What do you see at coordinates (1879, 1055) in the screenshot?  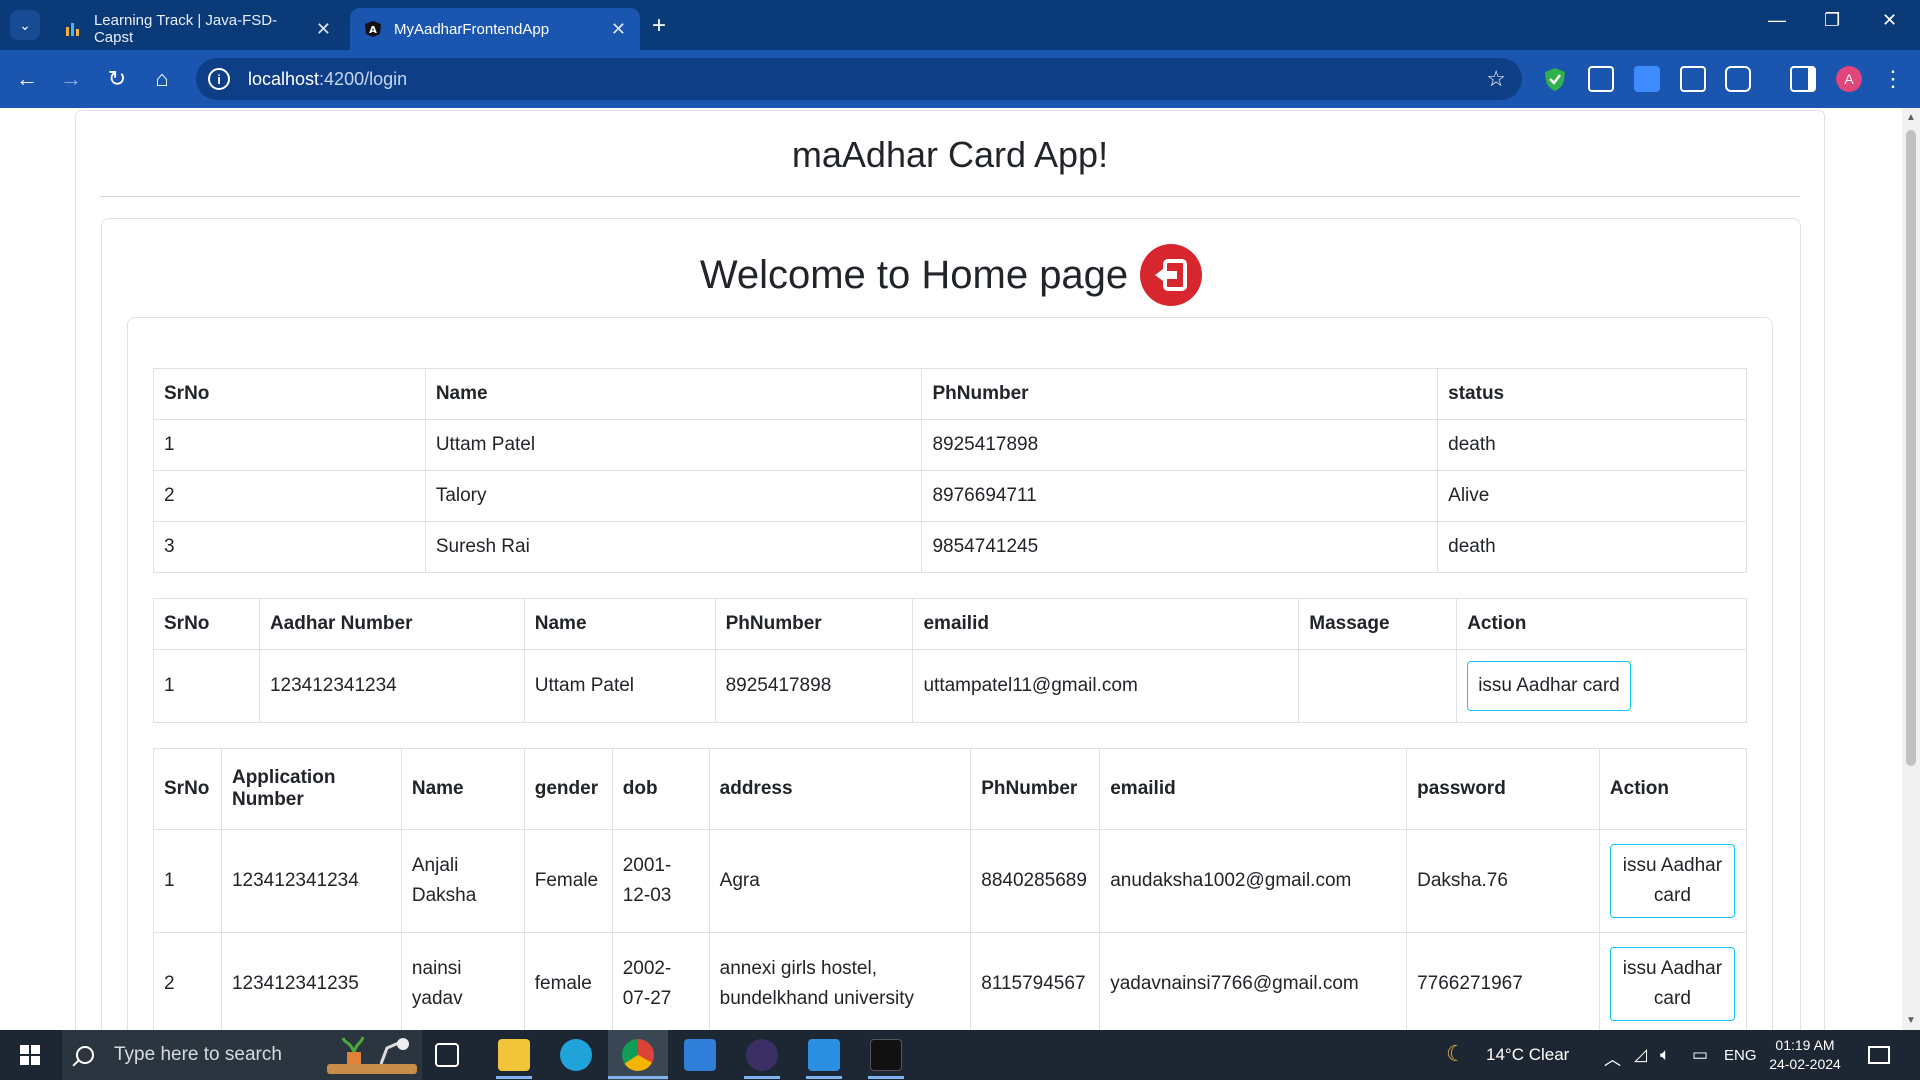 I see `notifications-icon` at bounding box center [1879, 1055].